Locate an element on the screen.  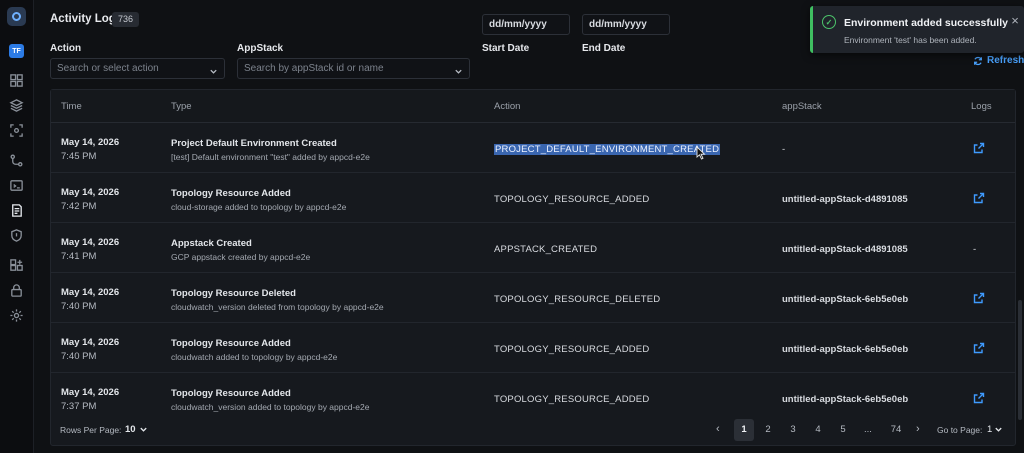
sidebar: TF is located at coordinates (17, 226).